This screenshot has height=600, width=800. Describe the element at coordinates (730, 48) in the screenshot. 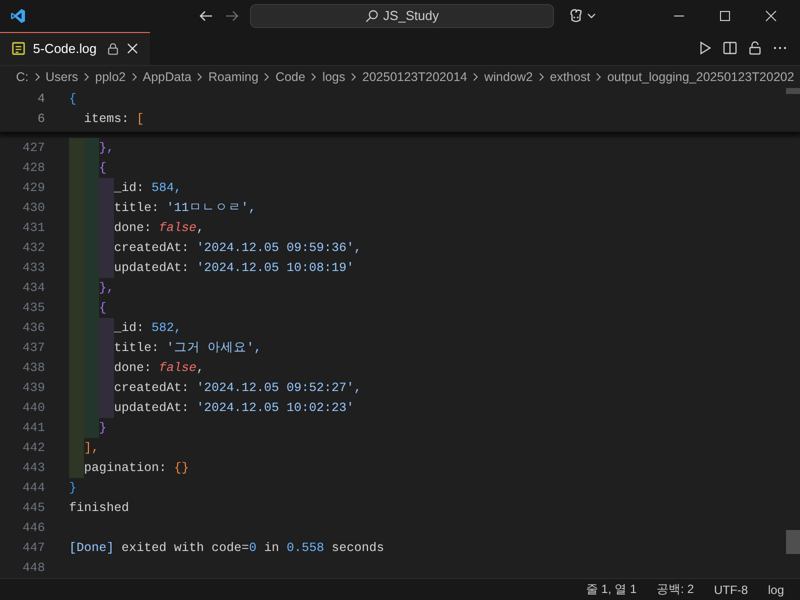

I see `split-editor-icon` at that location.